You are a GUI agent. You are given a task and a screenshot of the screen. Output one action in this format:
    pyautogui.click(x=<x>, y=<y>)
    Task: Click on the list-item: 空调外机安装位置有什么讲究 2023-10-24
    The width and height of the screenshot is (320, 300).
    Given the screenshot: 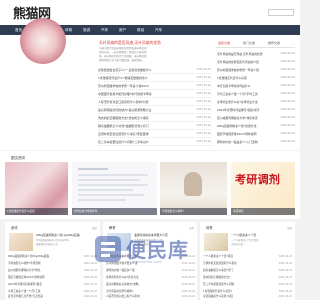 What is the action you would take?
    pyautogui.click(x=247, y=263)
    